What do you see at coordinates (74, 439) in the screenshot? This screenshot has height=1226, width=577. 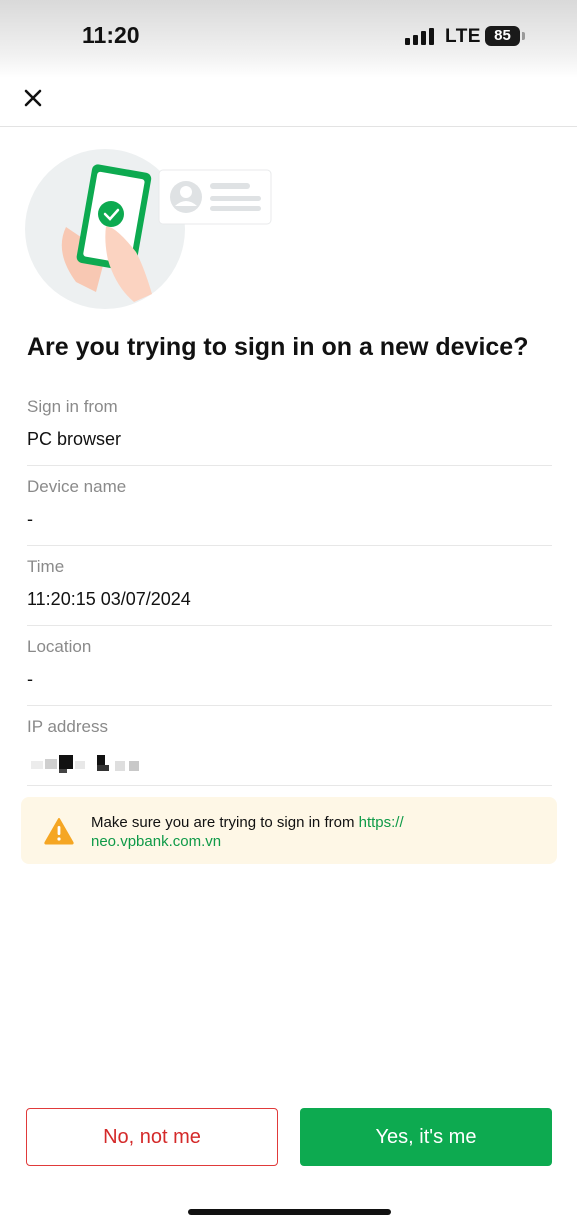 I see `info-value: PC browser` at bounding box center [74, 439].